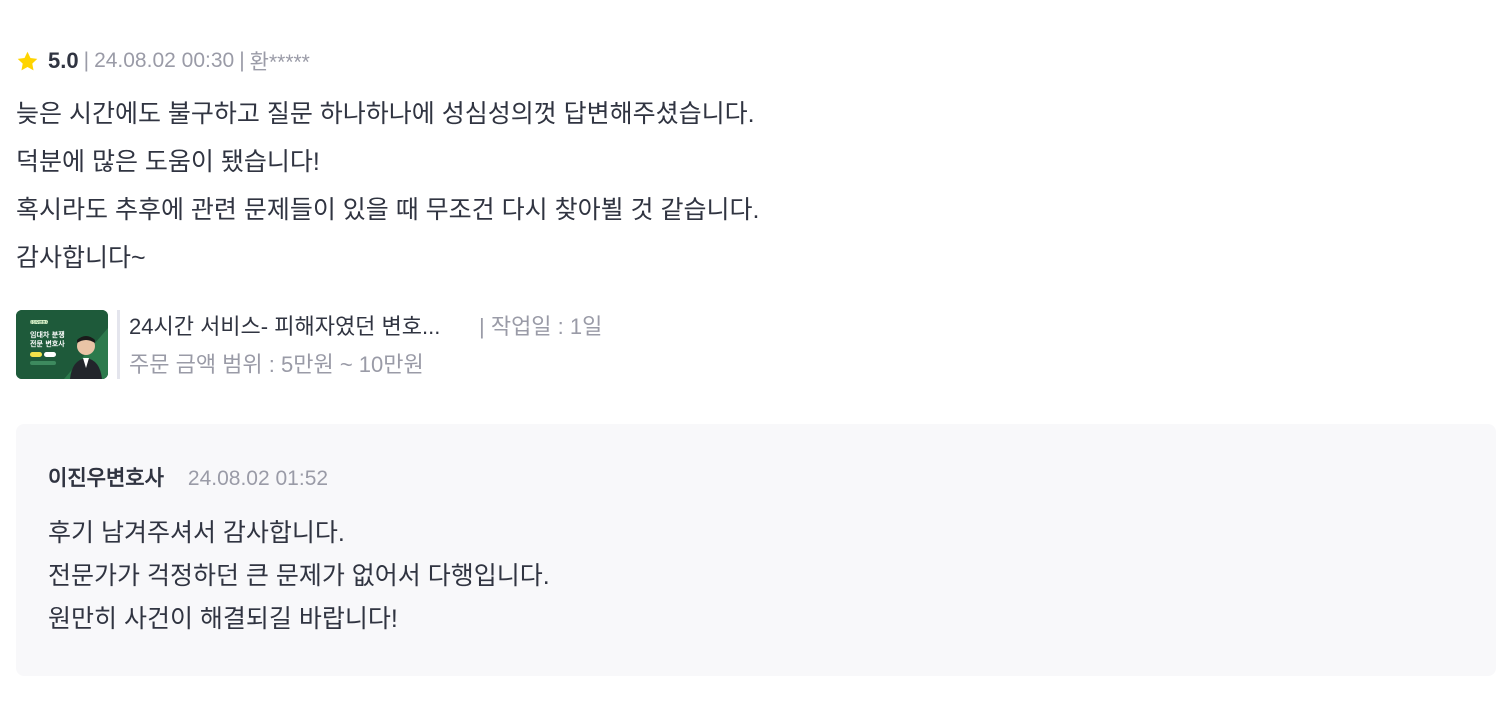 The image size is (1510, 704). Describe the element at coordinates (39, 321) in the screenshot. I see `thumb-tag: 이진우변호사` at that location.